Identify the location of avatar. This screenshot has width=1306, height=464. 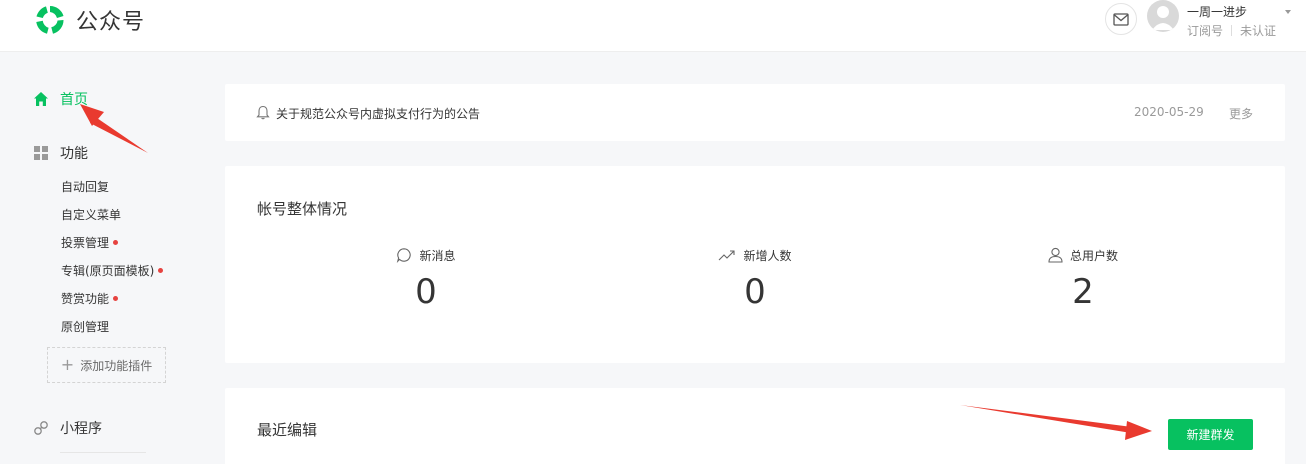
(1163, 16).